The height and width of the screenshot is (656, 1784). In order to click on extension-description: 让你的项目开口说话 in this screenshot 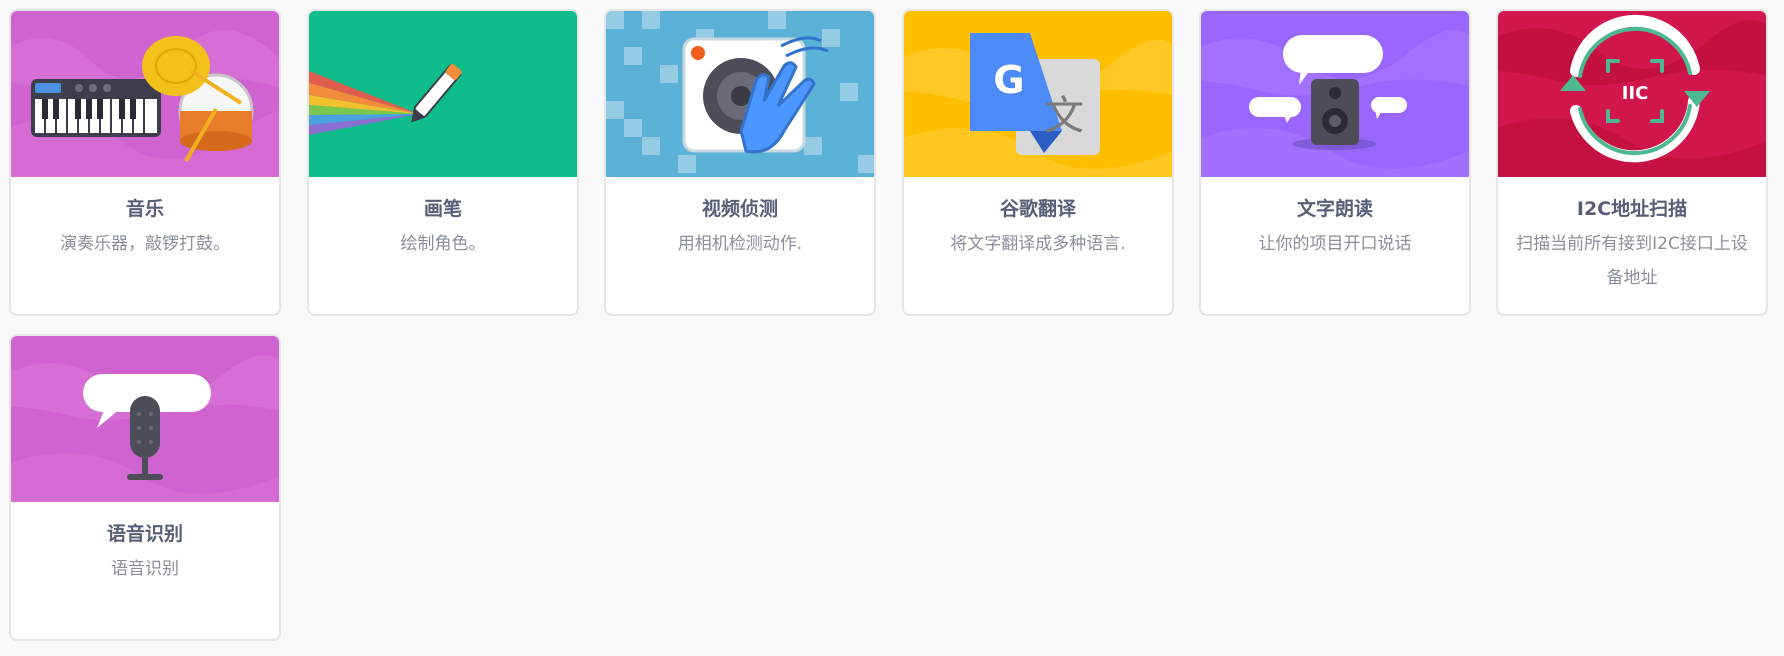, I will do `click(1335, 244)`.